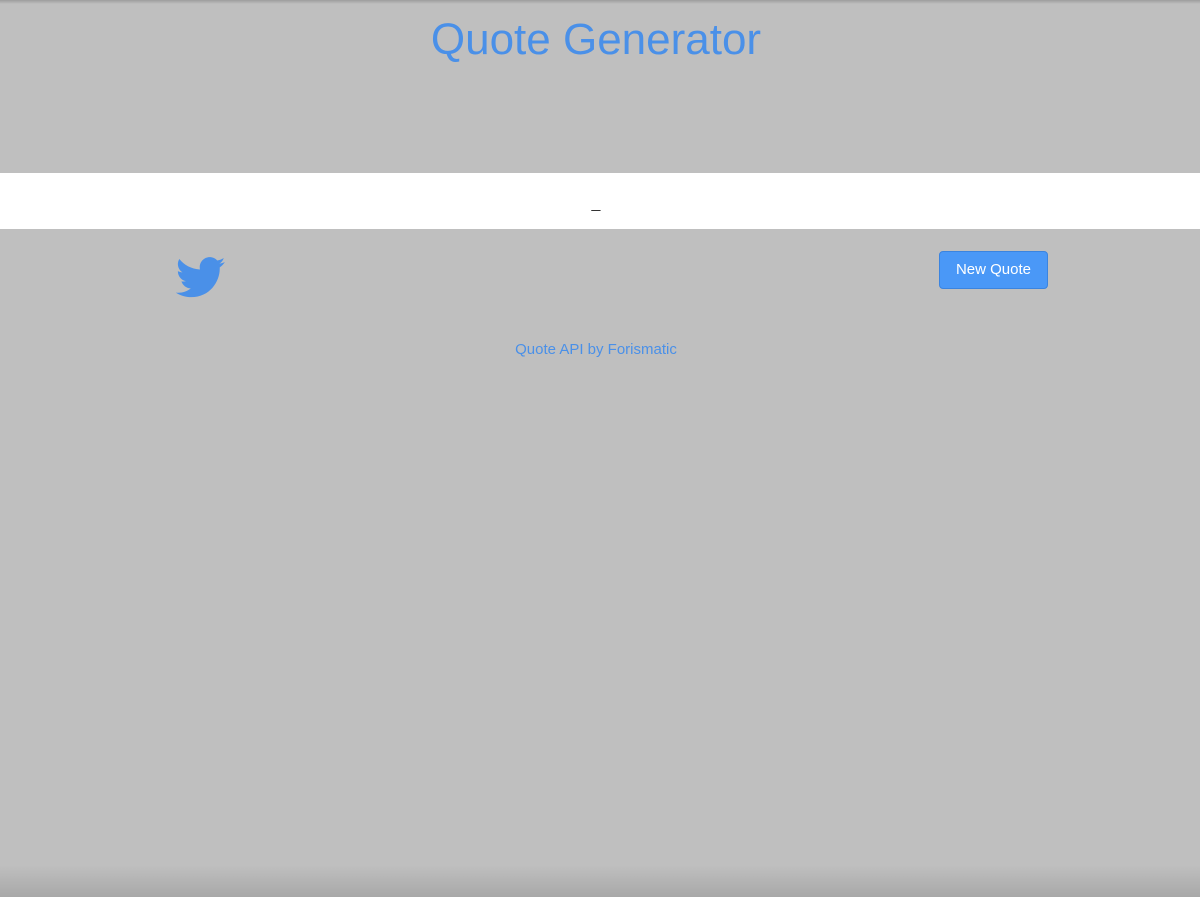  What do you see at coordinates (596, 39) in the screenshot?
I see `page-title: Quote Generator` at bounding box center [596, 39].